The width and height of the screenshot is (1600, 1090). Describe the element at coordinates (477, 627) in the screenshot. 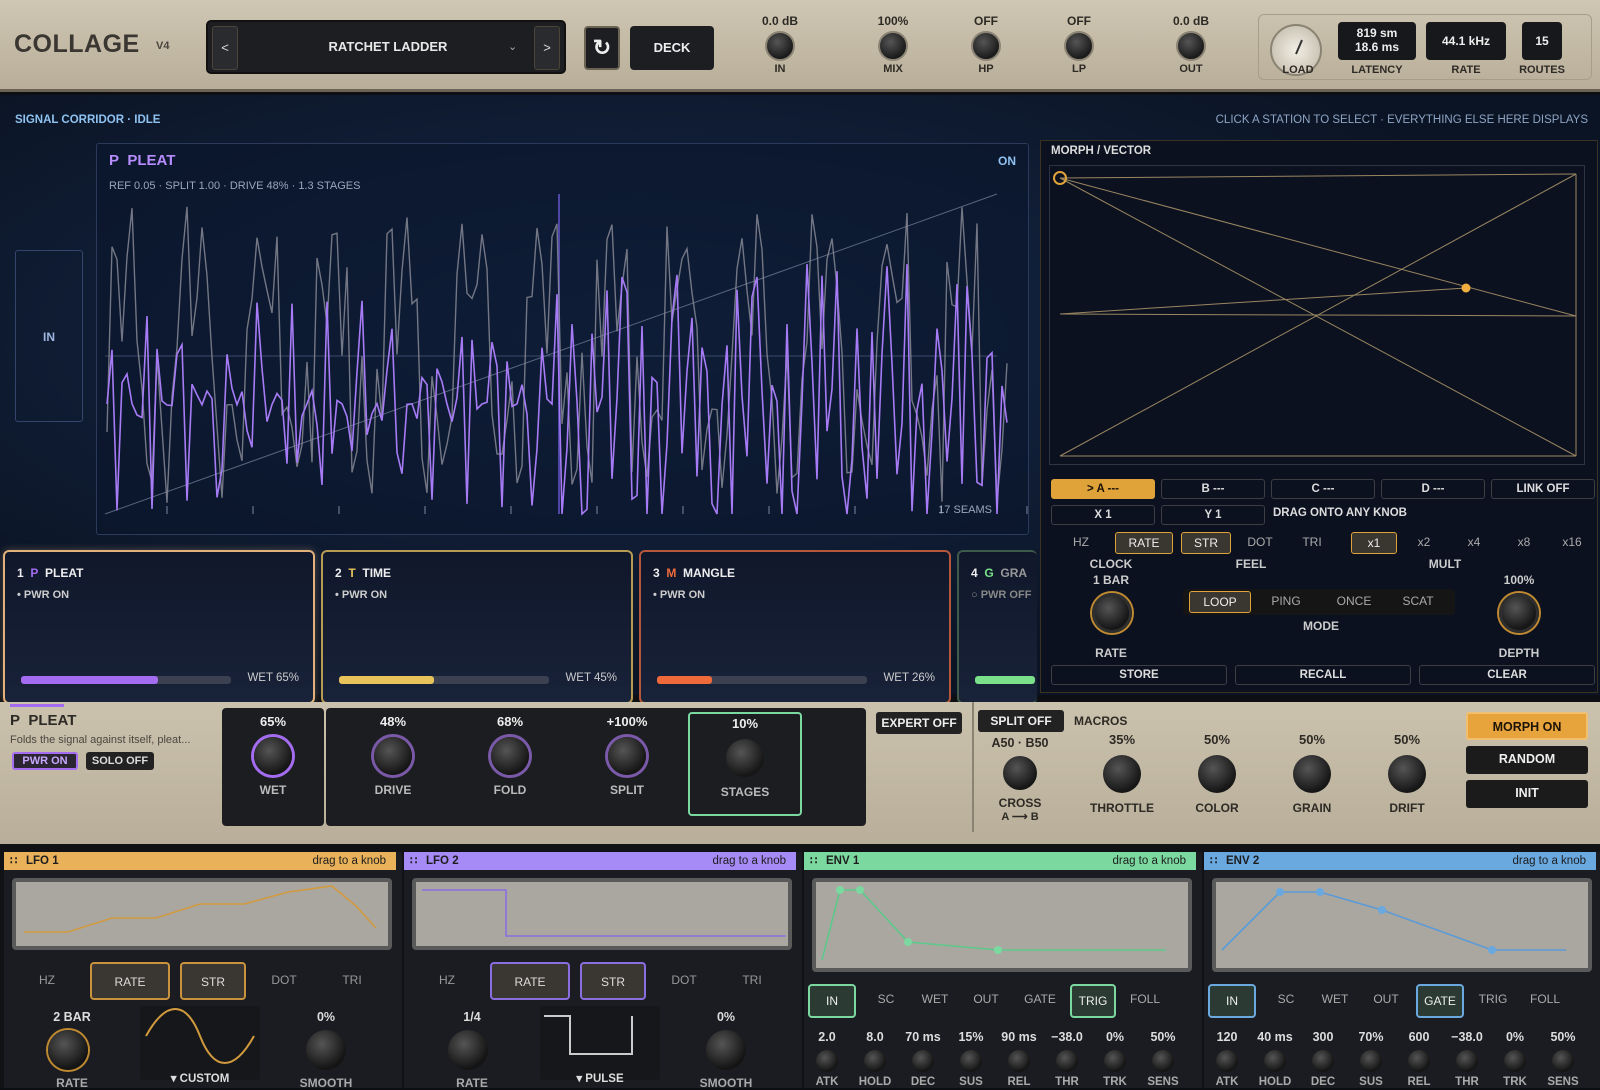

I see `station-card-time: 2 T TIME • PWR ON WET 45%` at that location.